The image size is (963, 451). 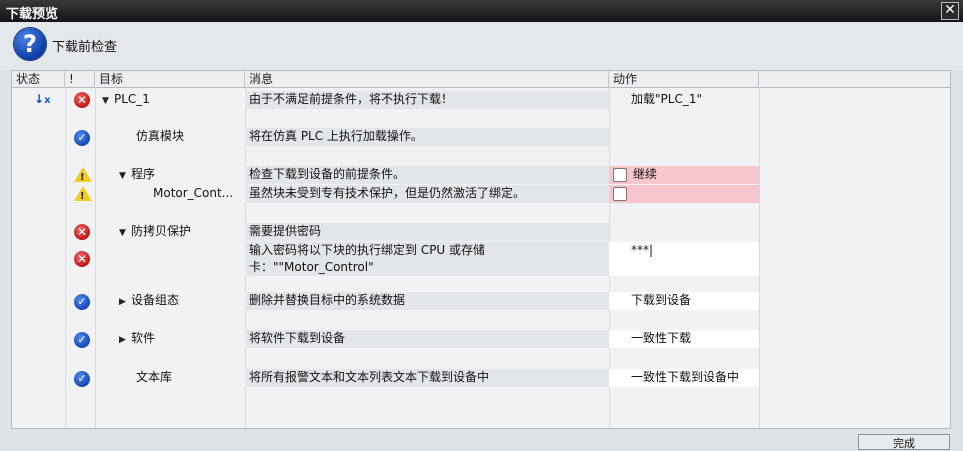 I want to click on message-cell: 删除并替换目标中的系统数据, so click(x=427, y=301).